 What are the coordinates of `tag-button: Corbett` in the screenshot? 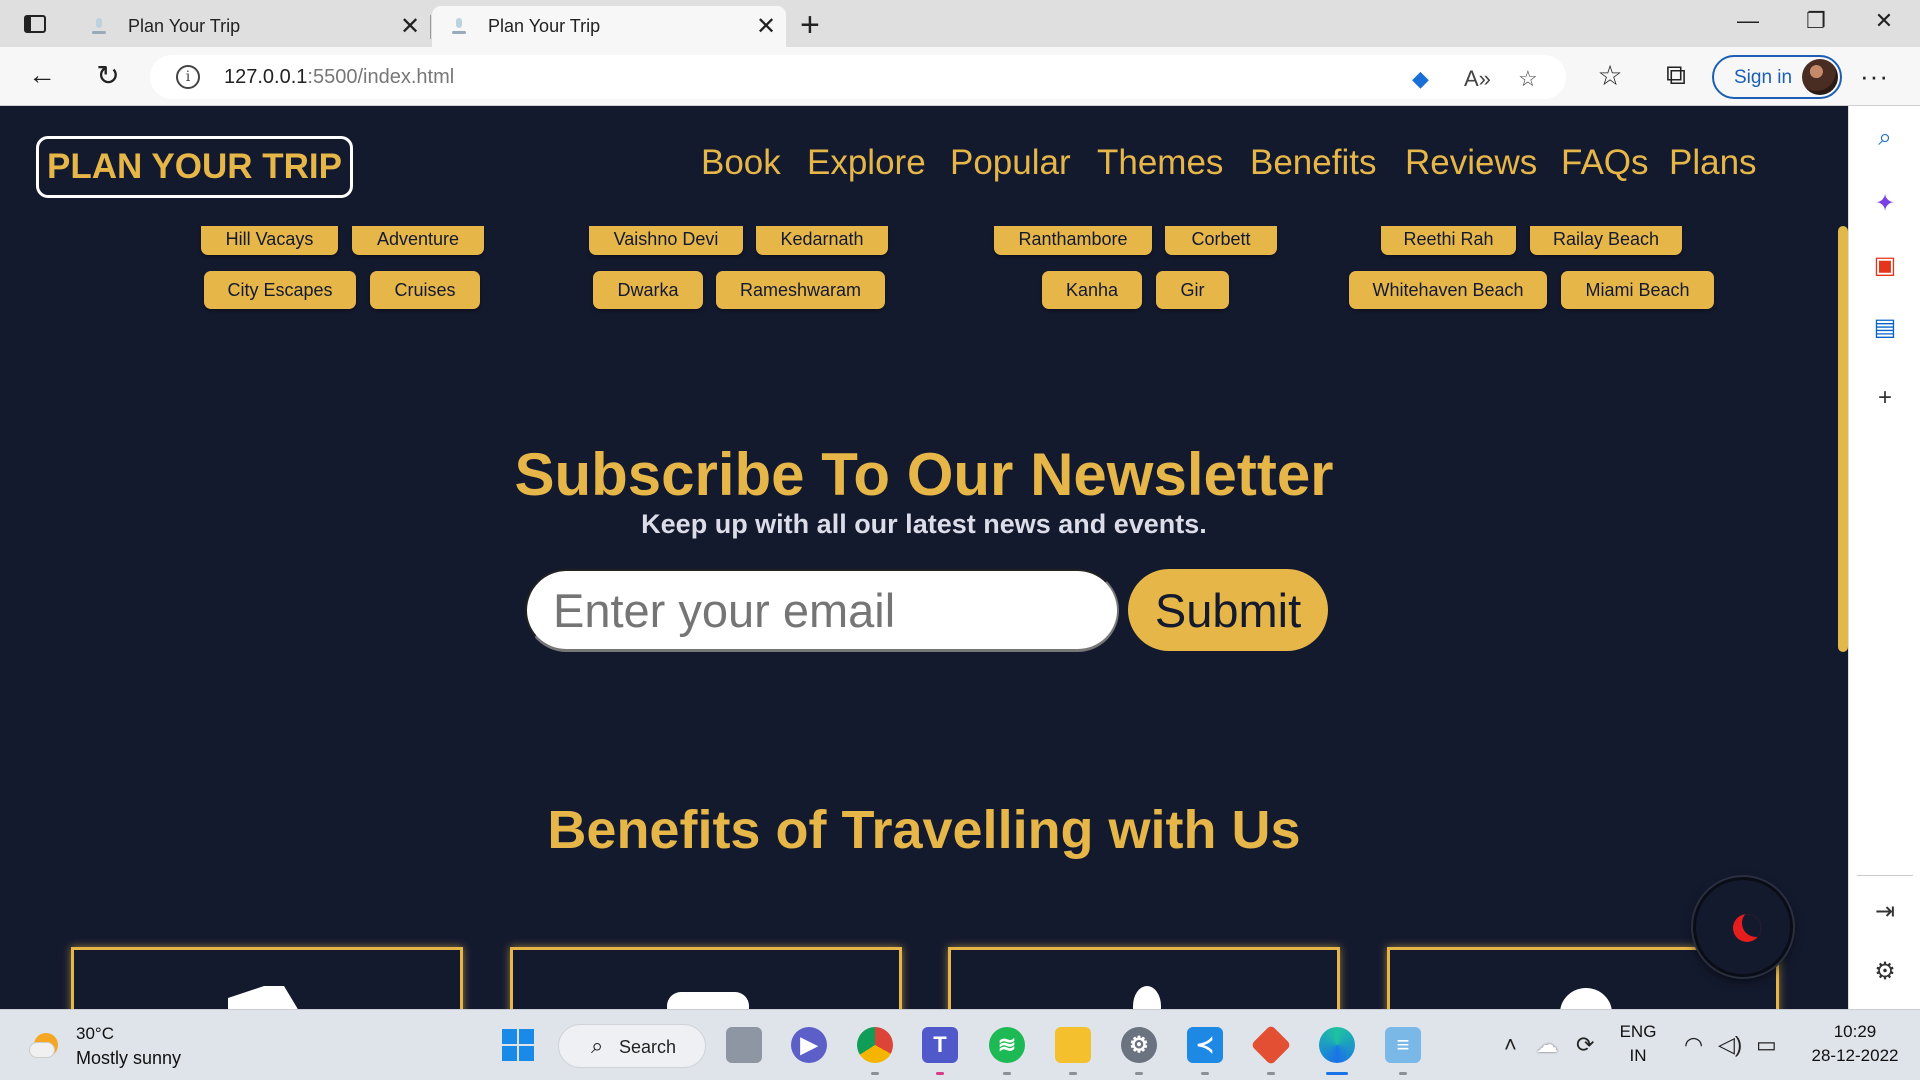 It's located at (1221, 239).